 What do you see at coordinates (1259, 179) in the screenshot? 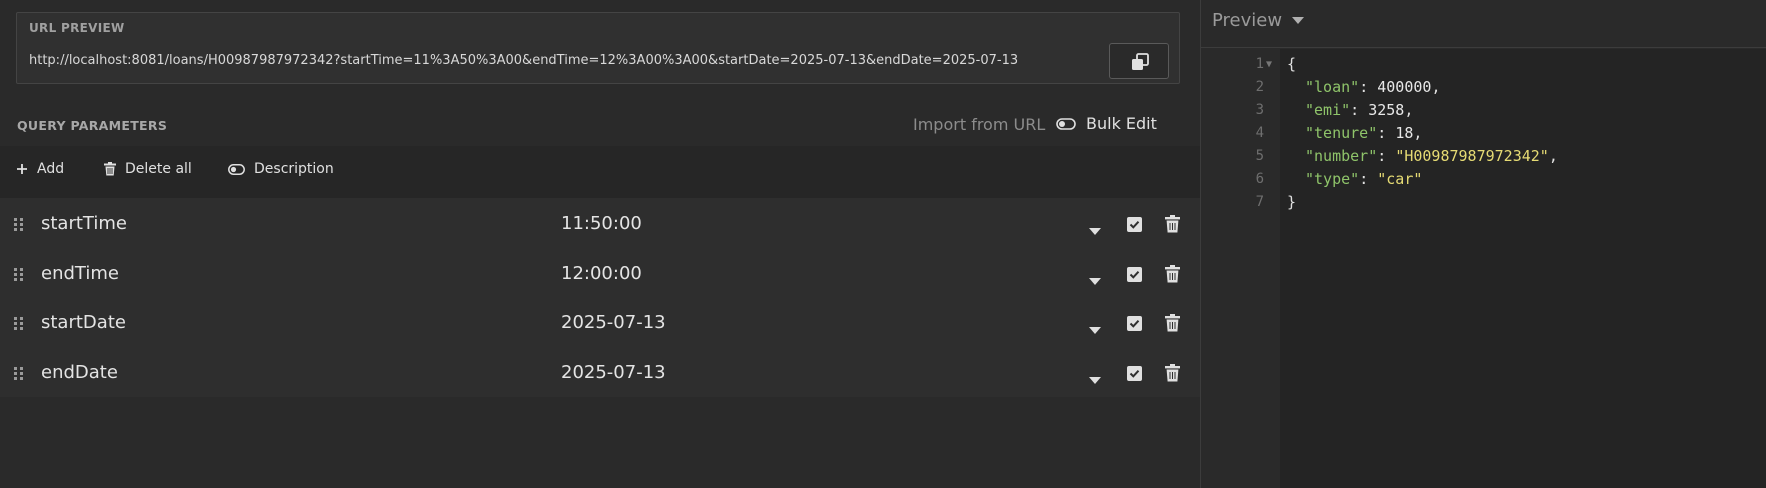
I see `line-number: 6` at bounding box center [1259, 179].